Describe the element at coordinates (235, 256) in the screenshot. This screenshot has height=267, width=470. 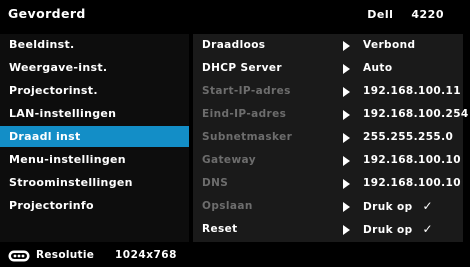
I see `status-bar: Resolutie 1024x768` at that location.